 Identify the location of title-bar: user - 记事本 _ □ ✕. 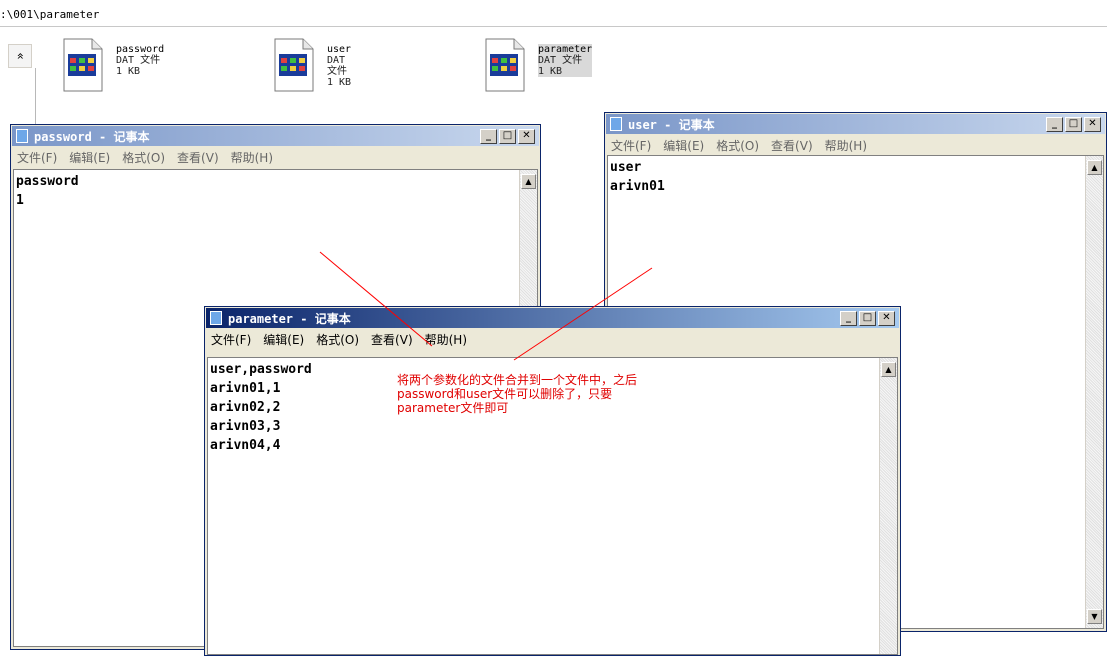
(855, 124).